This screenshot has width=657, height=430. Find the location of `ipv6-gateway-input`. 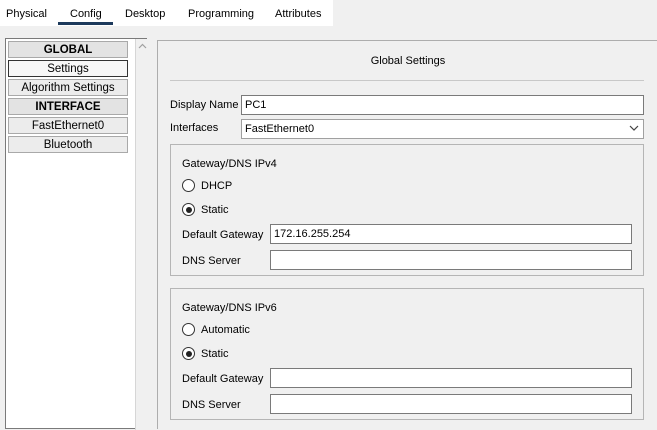

ipv6-gateway-input is located at coordinates (451, 378).